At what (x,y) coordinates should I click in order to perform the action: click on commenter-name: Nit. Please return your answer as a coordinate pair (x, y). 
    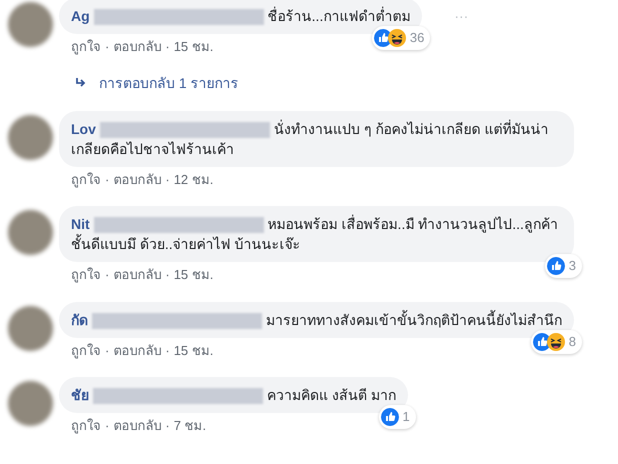
    Looking at the image, I should click on (80, 224).